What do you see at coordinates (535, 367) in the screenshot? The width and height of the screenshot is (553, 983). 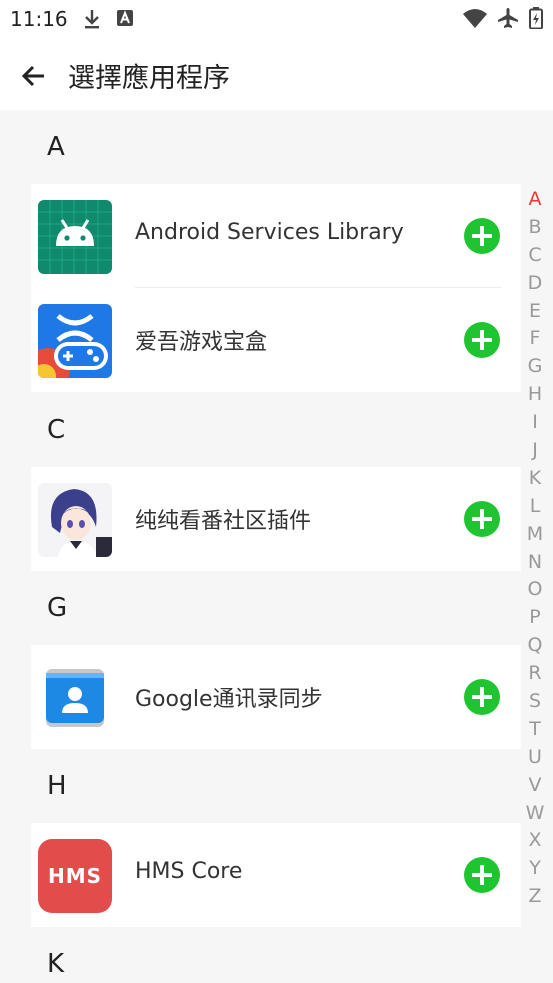 I see `index-letter-g: G` at bounding box center [535, 367].